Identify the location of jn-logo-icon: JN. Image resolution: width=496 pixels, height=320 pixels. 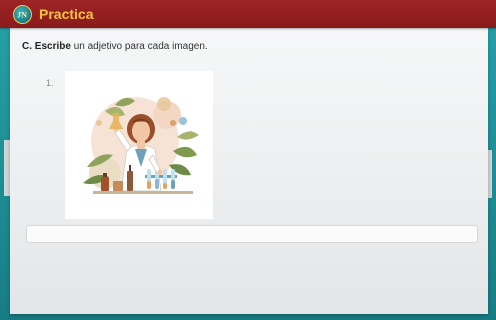
(22, 14).